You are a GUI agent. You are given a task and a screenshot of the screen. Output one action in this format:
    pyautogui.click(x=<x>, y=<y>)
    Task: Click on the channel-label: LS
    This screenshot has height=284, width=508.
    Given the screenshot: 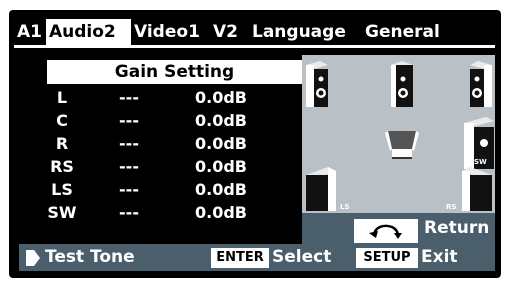 What is the action you would take?
    pyautogui.click(x=62, y=189)
    